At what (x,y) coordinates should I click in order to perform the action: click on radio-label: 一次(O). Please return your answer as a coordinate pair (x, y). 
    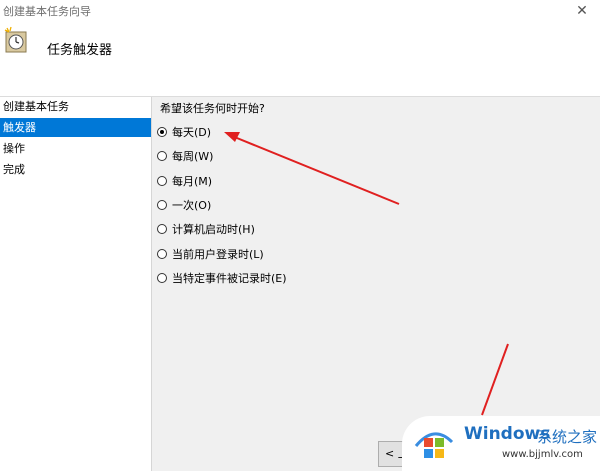
    Looking at the image, I should click on (192, 205).